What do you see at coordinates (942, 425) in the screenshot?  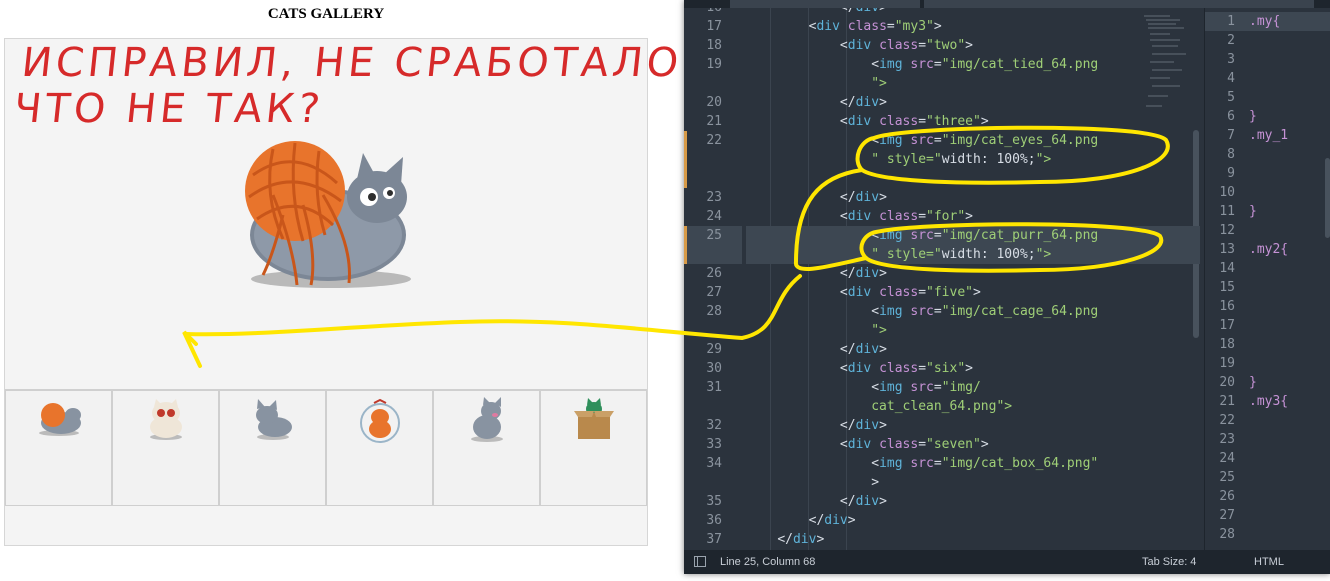 I see `code-line: 32 </div>` at bounding box center [942, 425].